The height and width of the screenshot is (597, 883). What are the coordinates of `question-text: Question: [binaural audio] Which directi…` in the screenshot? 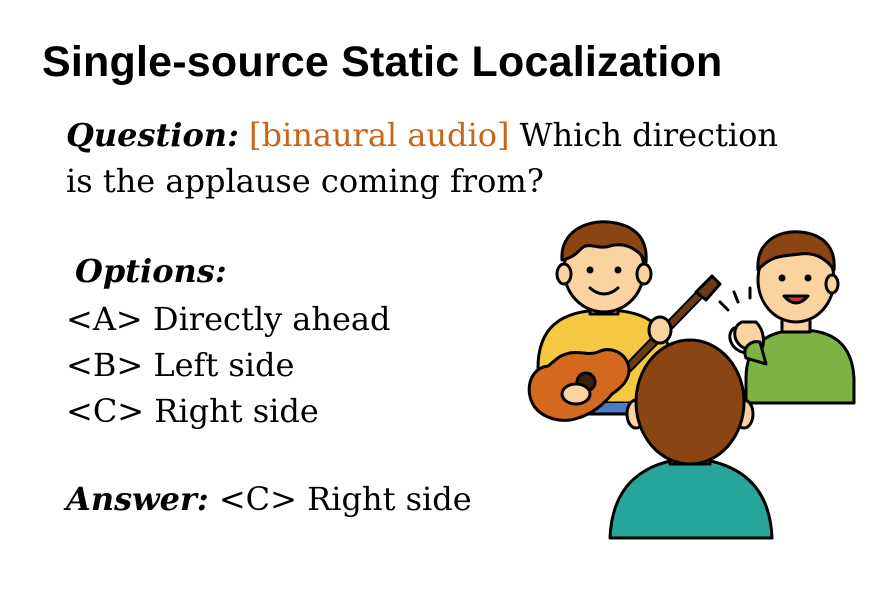 It's located at (426, 158).